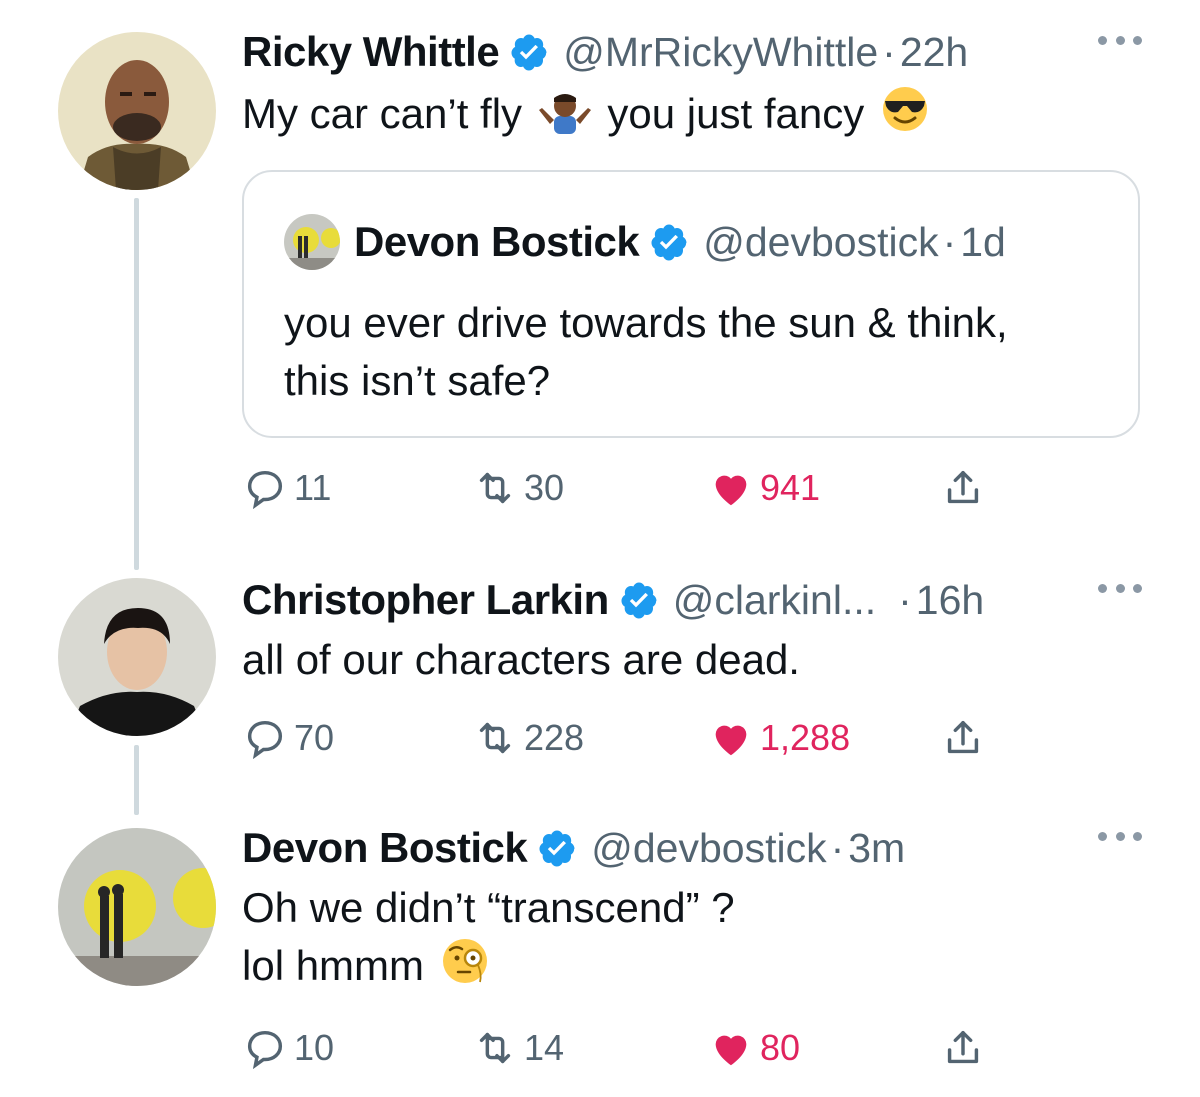 The image size is (1200, 1097). I want to click on tweet-text-line-2-row: lol hmmm, so click(692, 965).